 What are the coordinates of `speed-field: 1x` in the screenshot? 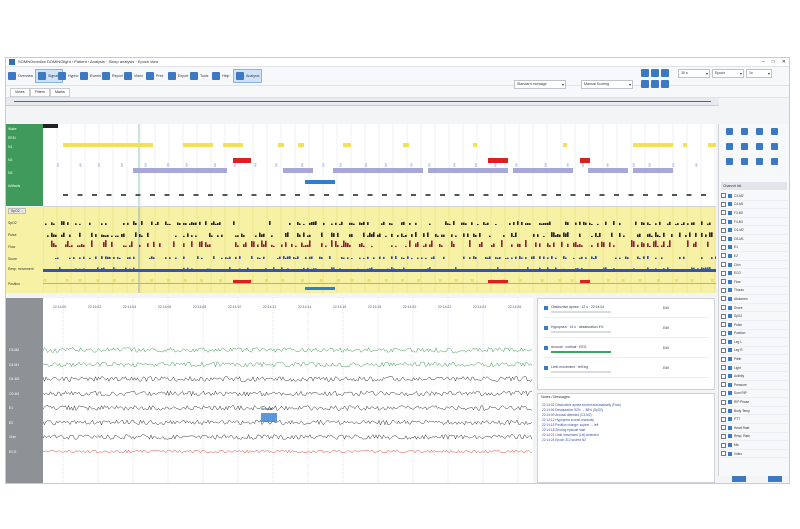 It's located at (759, 73).